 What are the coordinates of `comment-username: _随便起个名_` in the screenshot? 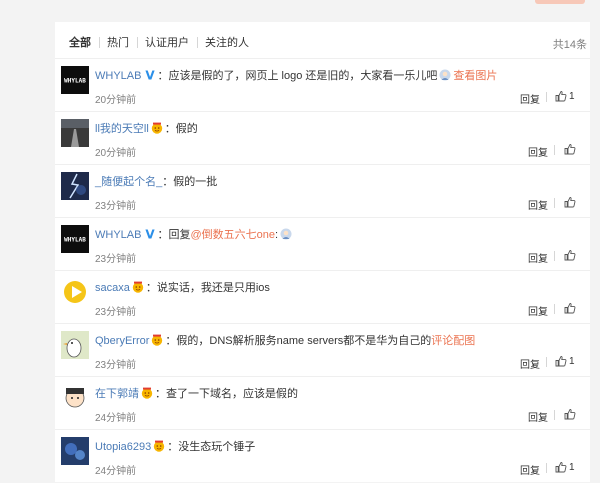 It's located at (128, 182).